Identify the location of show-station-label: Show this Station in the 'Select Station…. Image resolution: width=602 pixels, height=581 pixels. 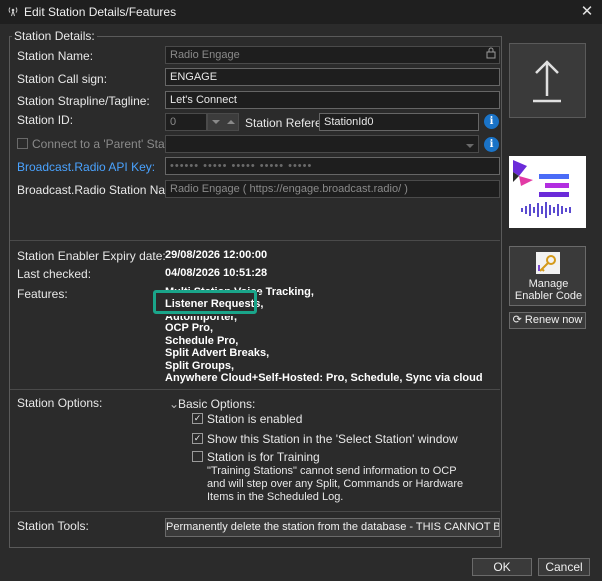
(332, 439).